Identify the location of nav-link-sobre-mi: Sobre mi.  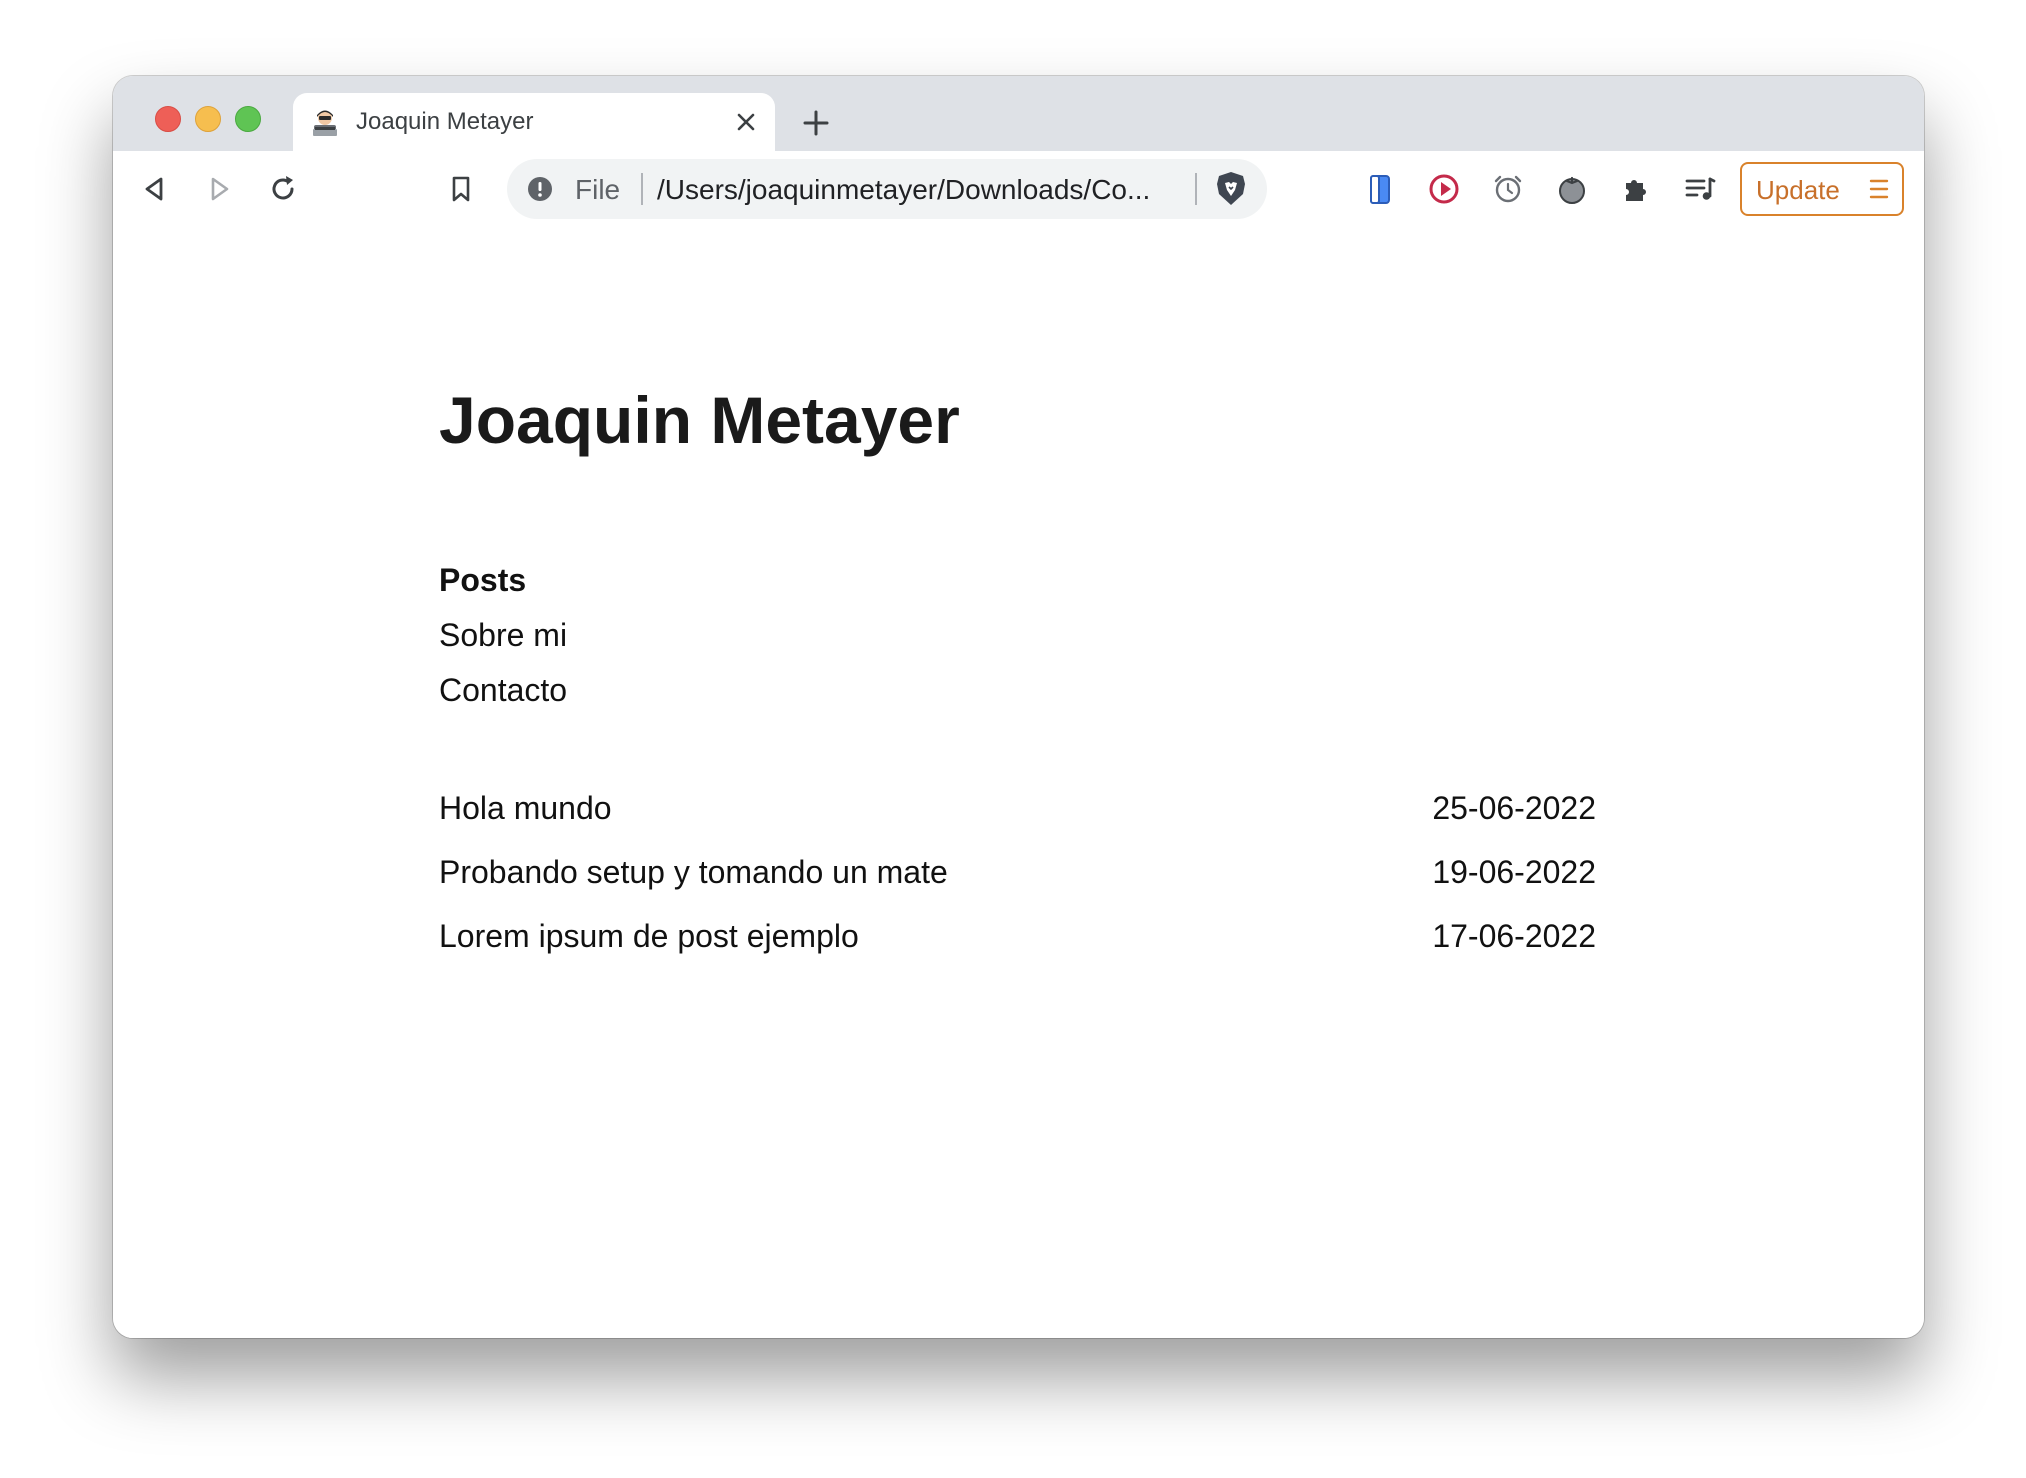
(503, 635).